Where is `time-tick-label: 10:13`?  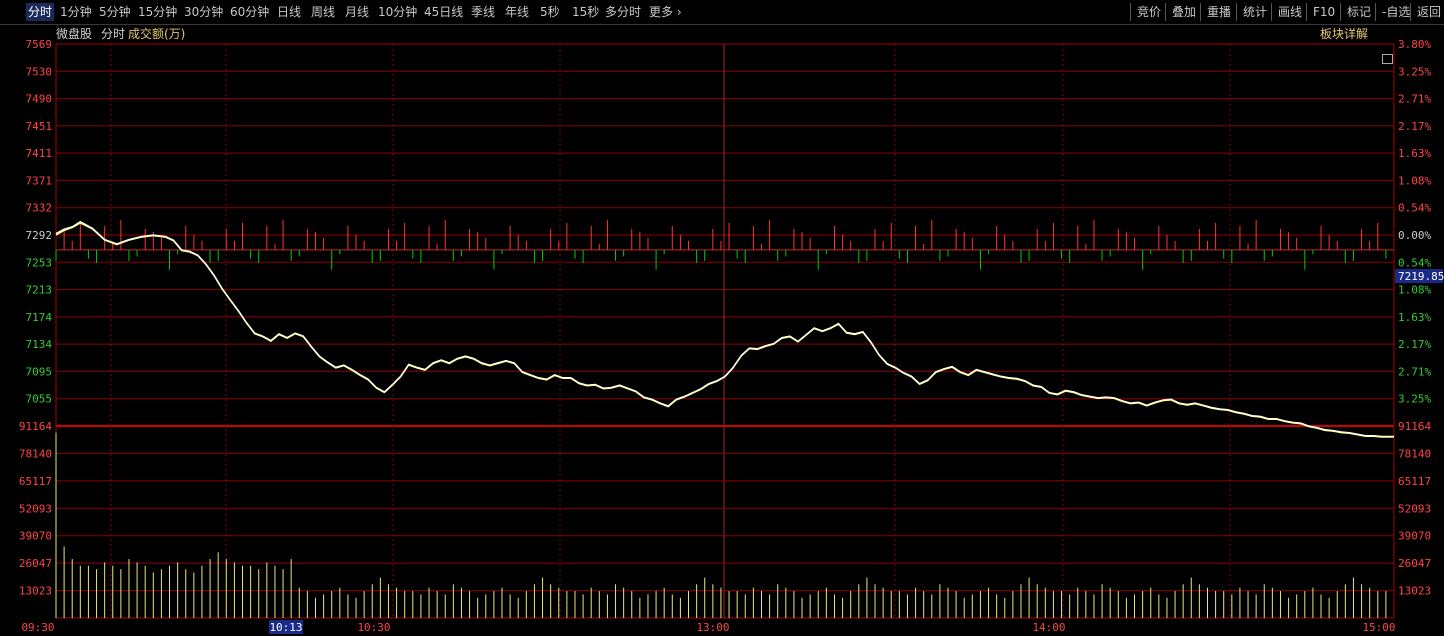
time-tick-label: 10:13 is located at coordinates (285, 627).